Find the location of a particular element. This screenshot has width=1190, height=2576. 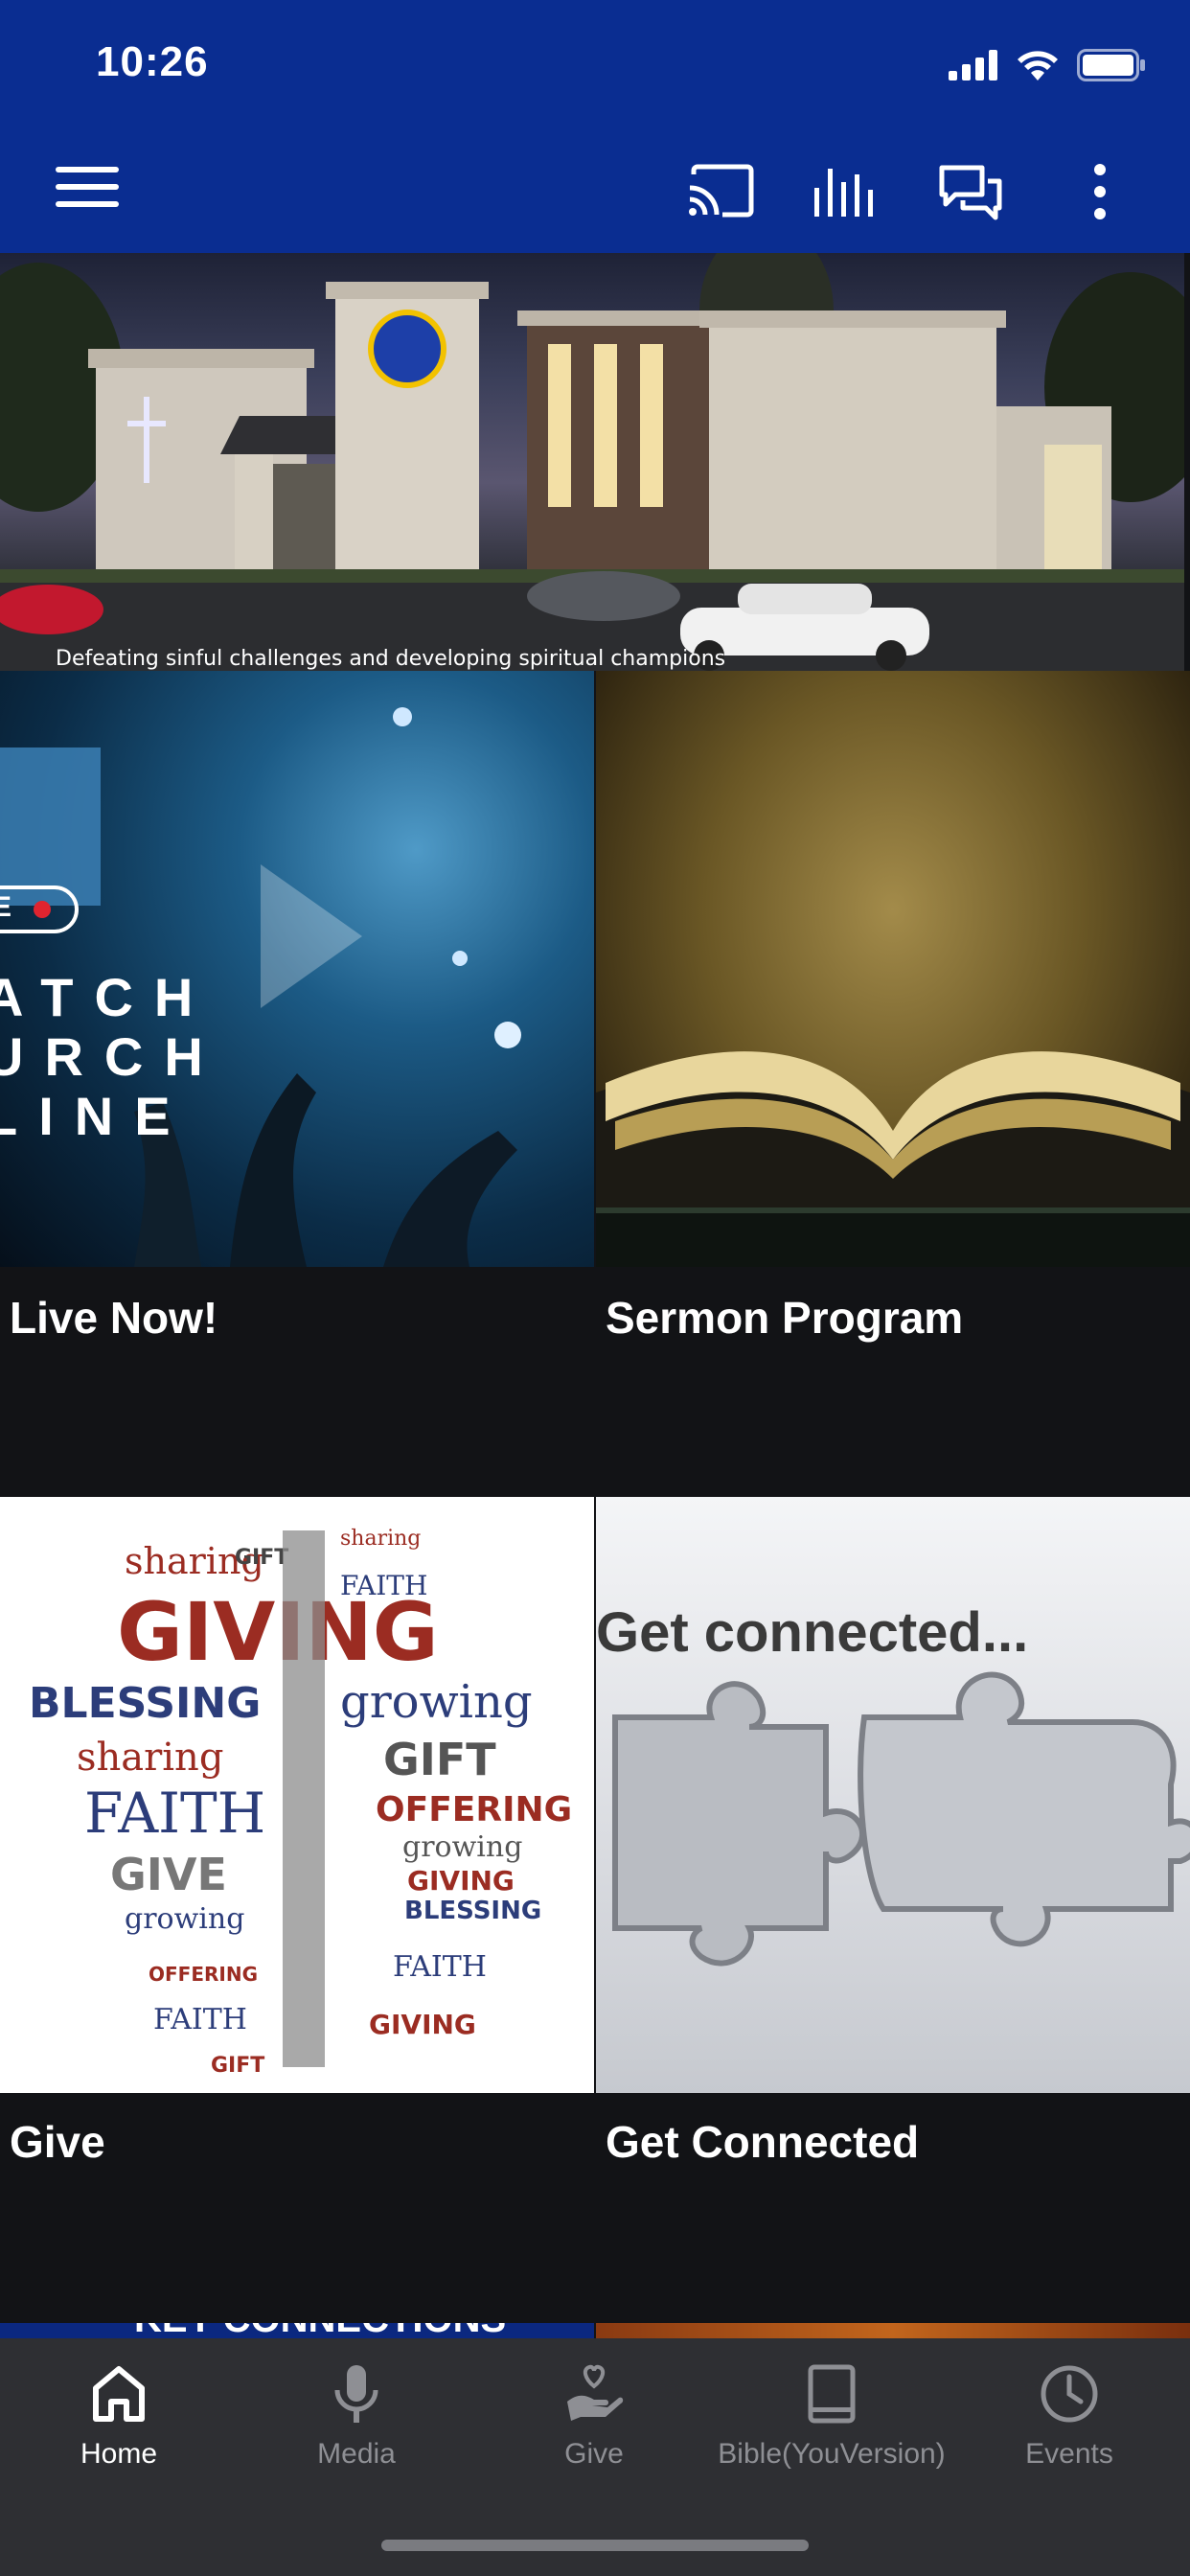

nav-give: Give is located at coordinates (594, 2415).